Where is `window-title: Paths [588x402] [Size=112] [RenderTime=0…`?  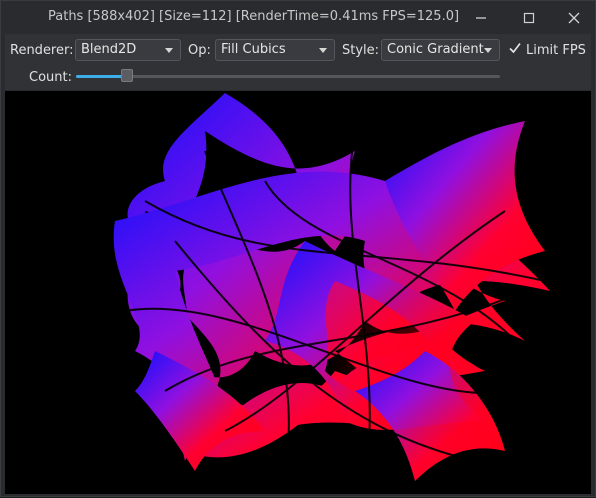
window-title: Paths [588x402] [Size=112] [RenderTime=0… is located at coordinates (254, 16).